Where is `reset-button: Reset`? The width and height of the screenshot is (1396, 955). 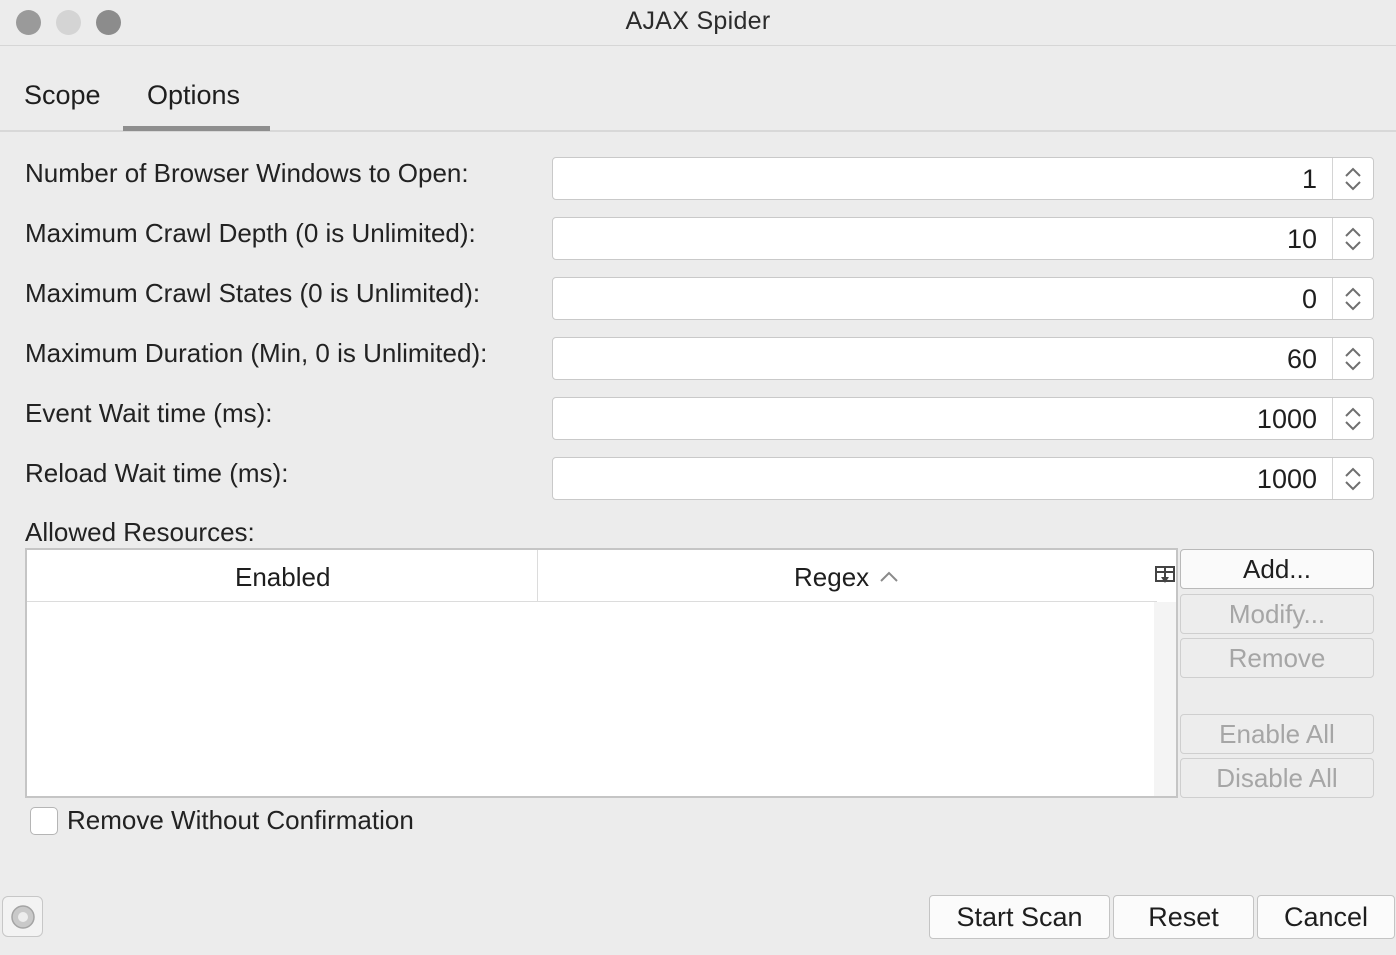 reset-button: Reset is located at coordinates (1183, 917).